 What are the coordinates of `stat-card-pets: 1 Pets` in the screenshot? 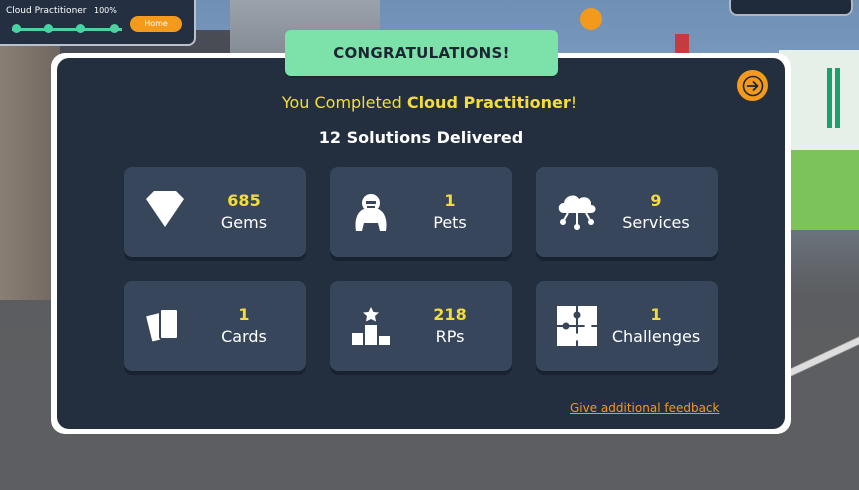 It's located at (421, 212).